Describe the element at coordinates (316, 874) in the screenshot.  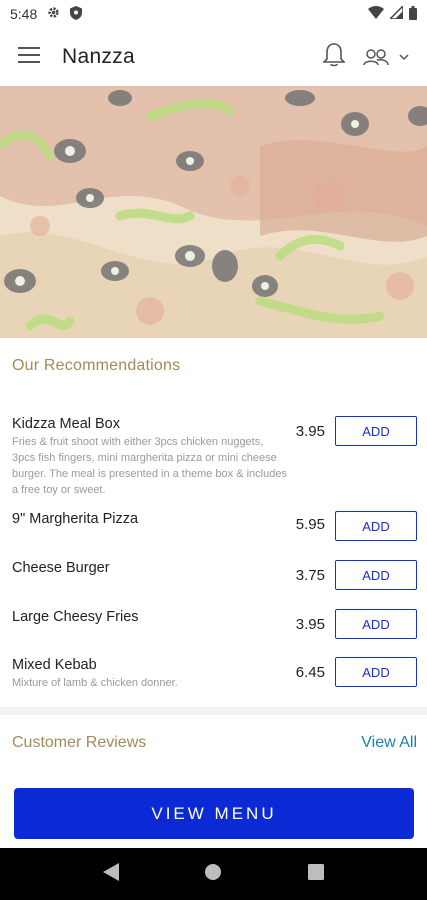
I see `recents-icon` at that location.